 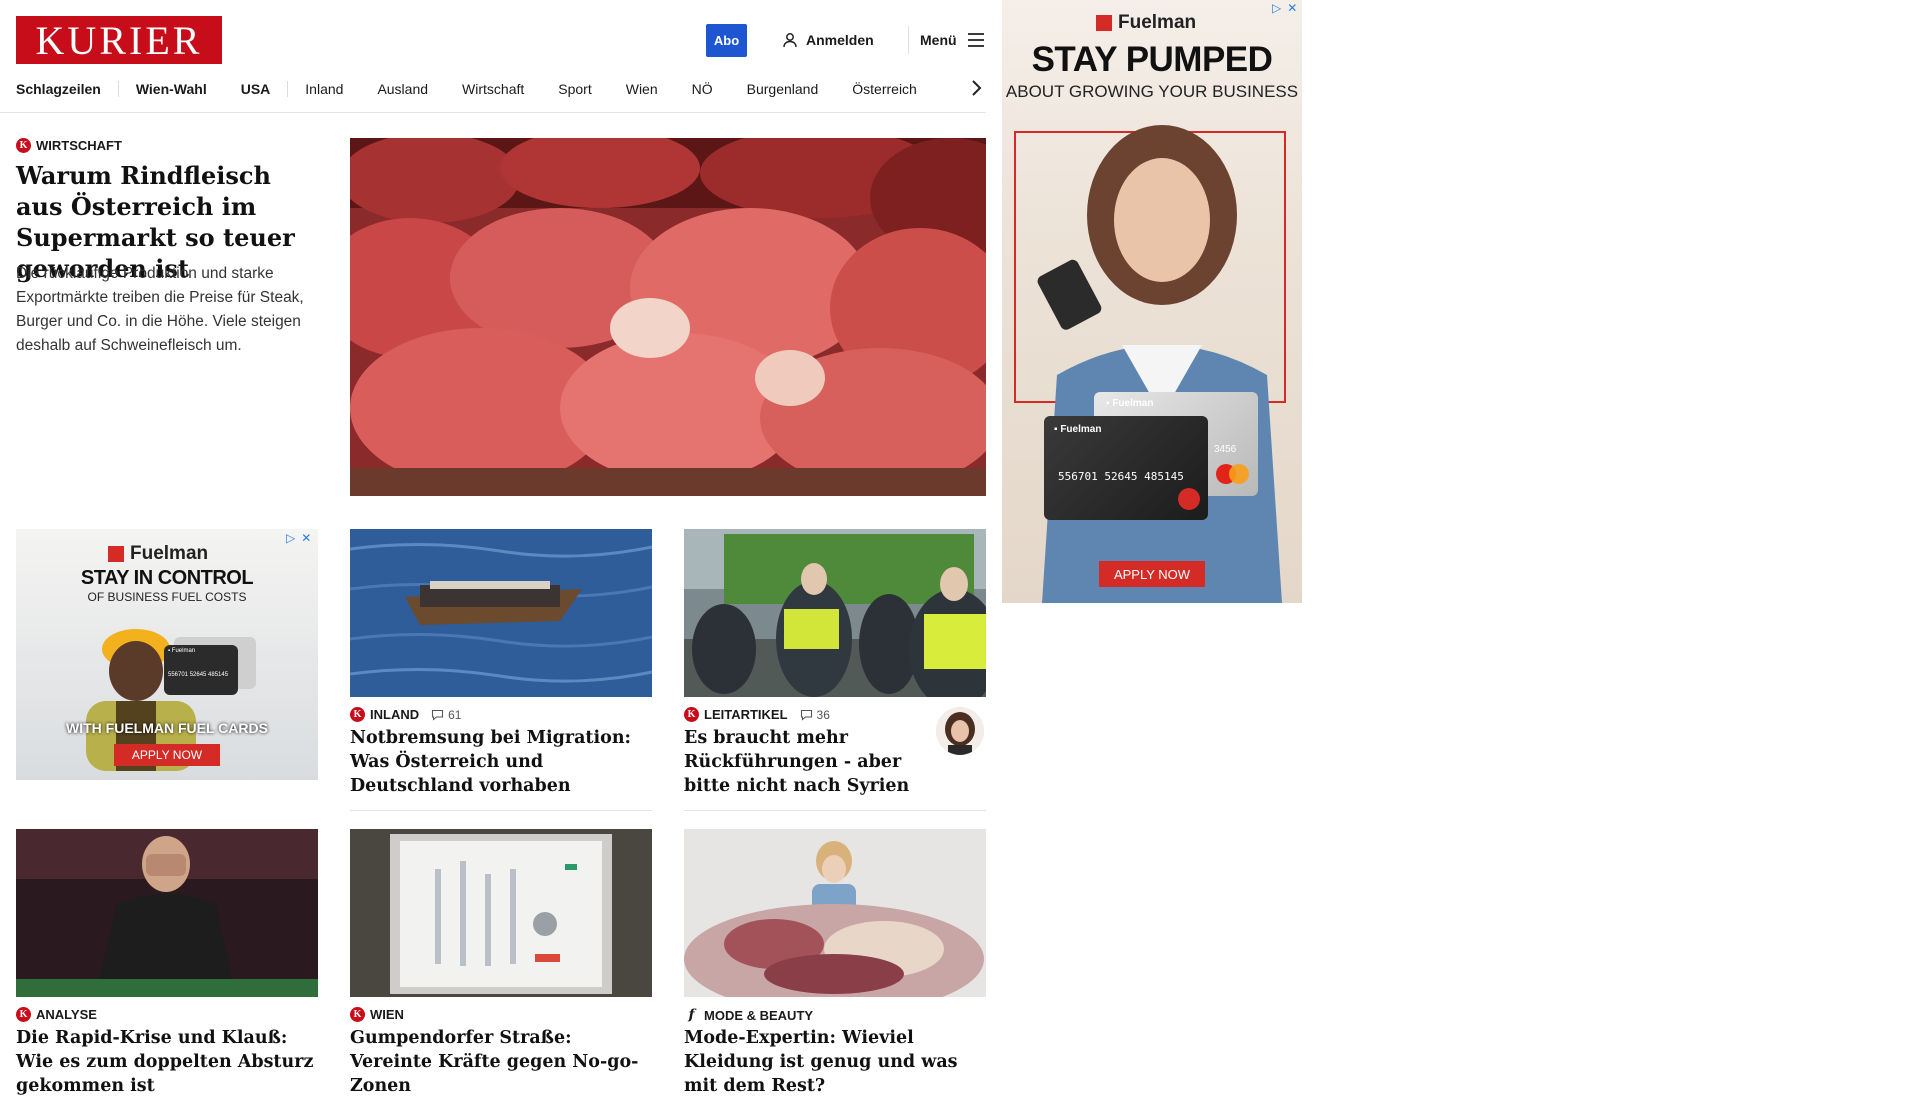 What do you see at coordinates (1159, 364) in the screenshot?
I see `ad-right-woman-image` at bounding box center [1159, 364].